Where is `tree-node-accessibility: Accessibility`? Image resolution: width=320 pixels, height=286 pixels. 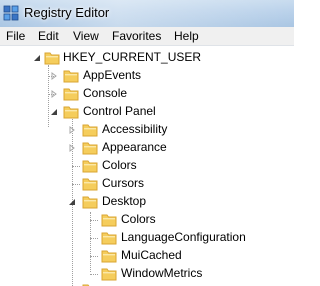 tree-node-accessibility: Accessibility is located at coordinates (147, 130).